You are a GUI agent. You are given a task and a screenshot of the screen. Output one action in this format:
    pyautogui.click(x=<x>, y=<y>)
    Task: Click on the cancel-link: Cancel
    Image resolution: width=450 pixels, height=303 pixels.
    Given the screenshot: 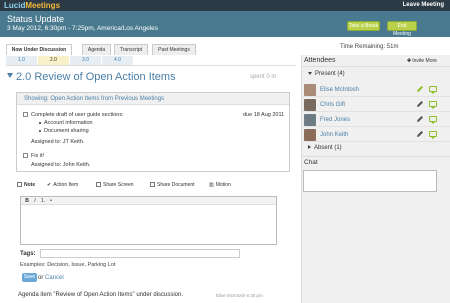 What is the action you would take?
    pyautogui.click(x=54, y=278)
    